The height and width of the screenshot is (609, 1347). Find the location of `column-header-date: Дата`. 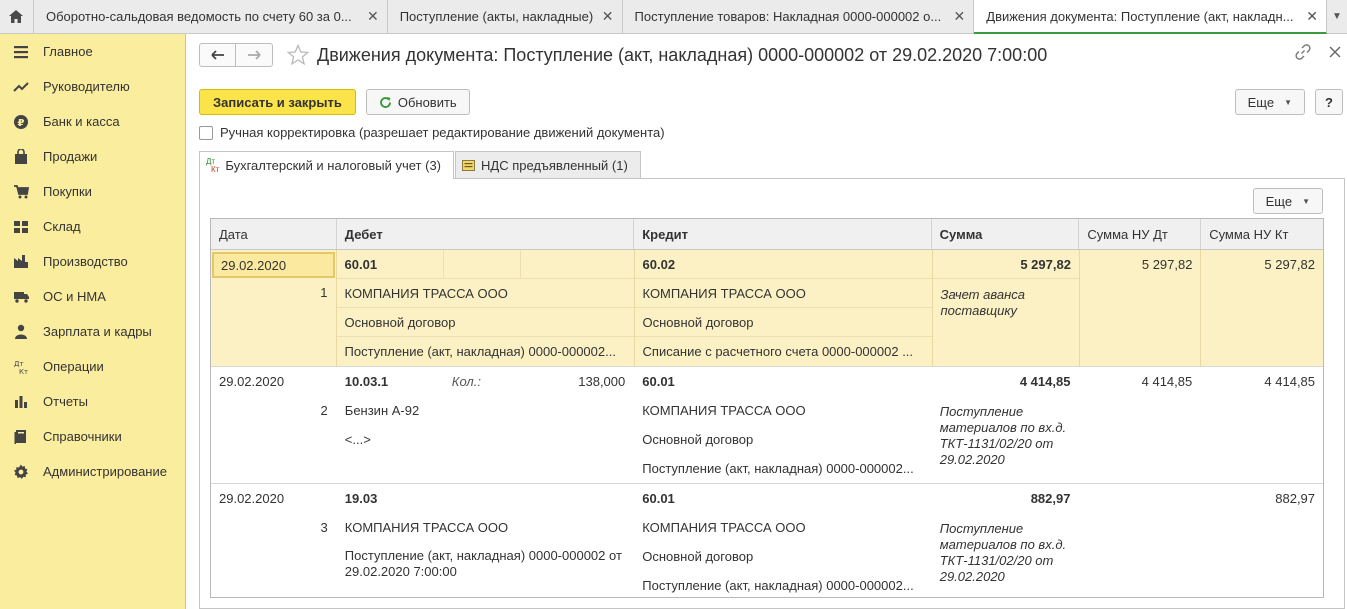

column-header-date: Дата is located at coordinates (274, 234).